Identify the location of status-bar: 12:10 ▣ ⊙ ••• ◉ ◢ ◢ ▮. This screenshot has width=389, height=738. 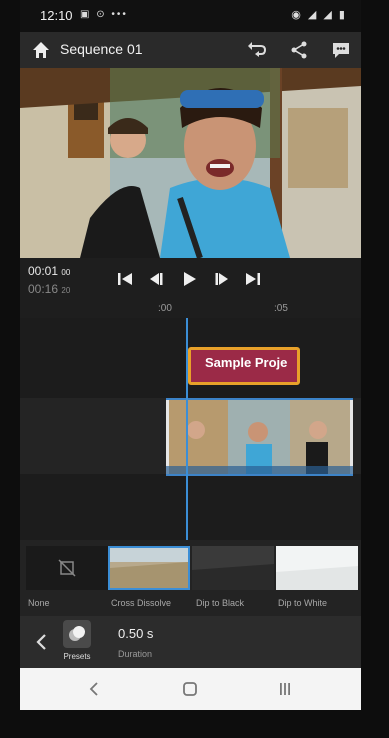
(190, 16).